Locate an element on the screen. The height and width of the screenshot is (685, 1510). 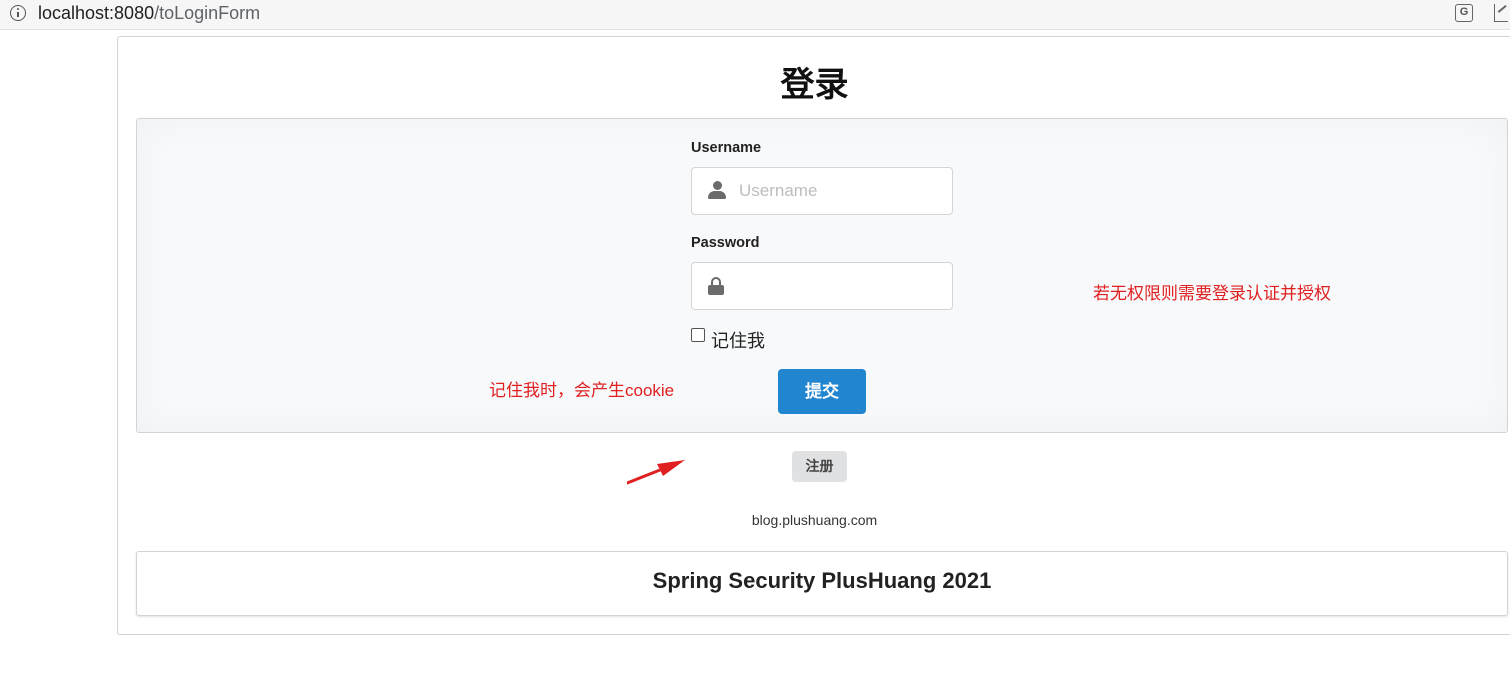
username-placeholder: Username is located at coordinates (778, 190).